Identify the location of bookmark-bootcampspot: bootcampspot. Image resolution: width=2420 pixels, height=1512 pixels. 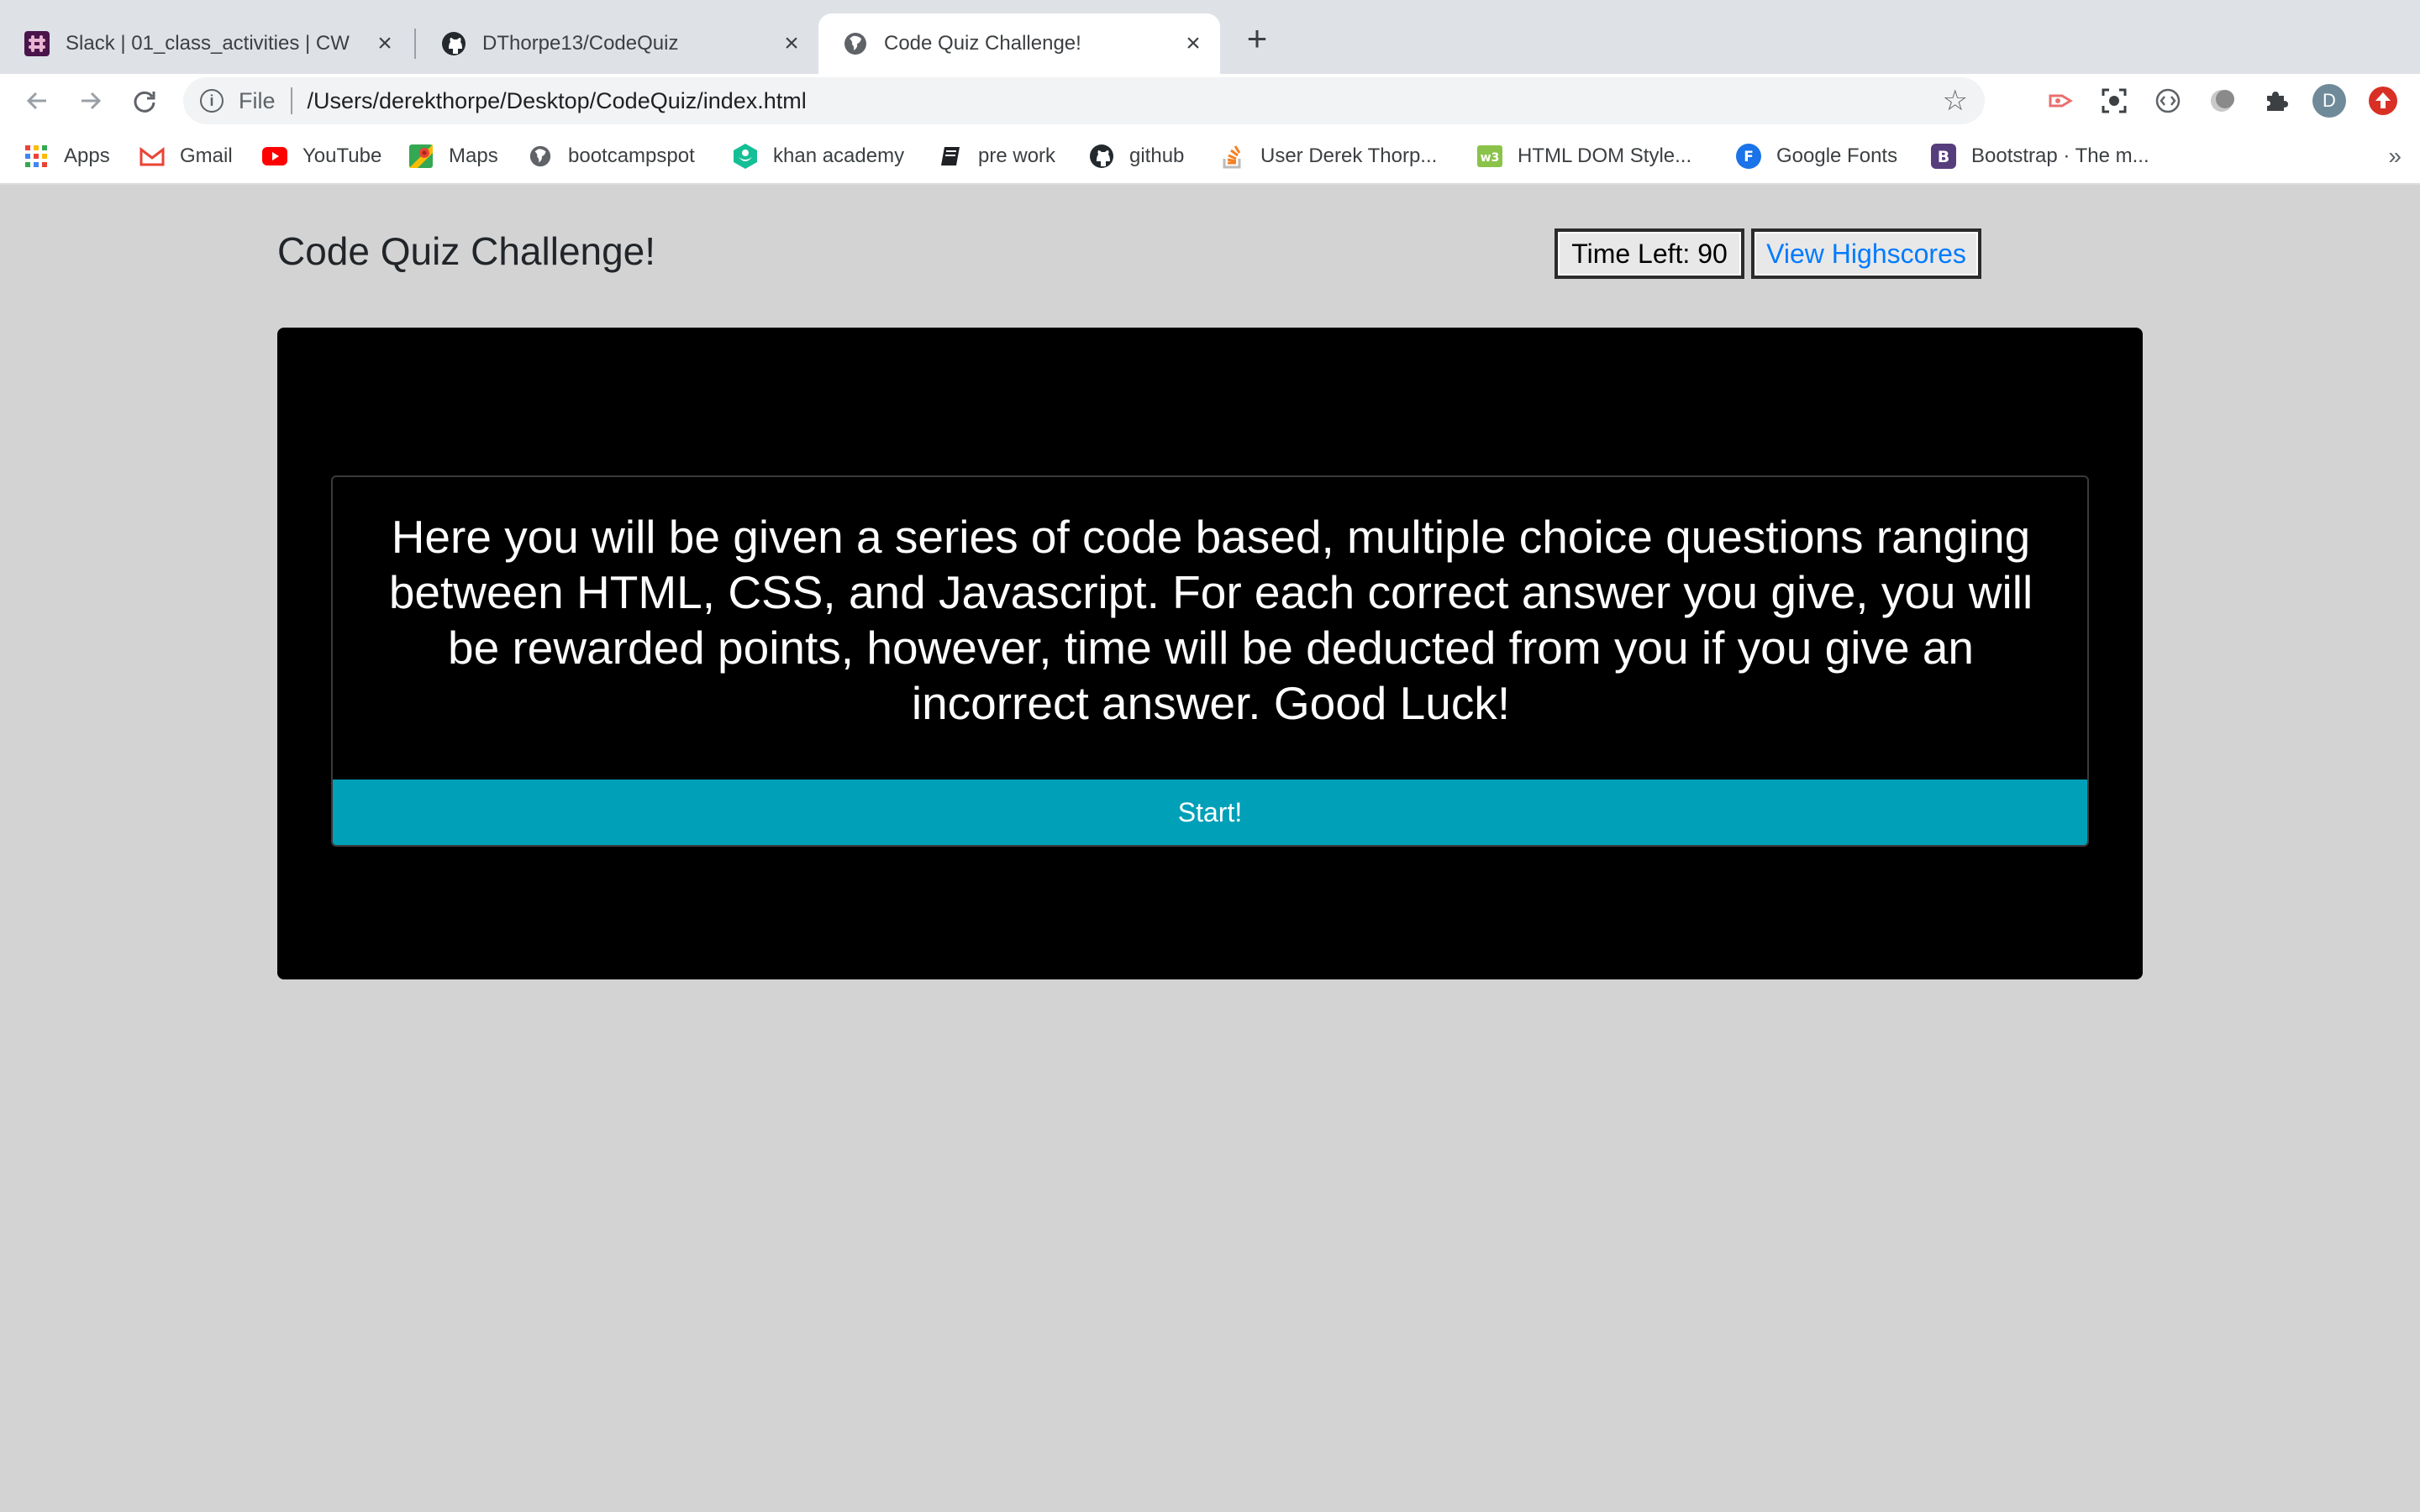
(612, 156).